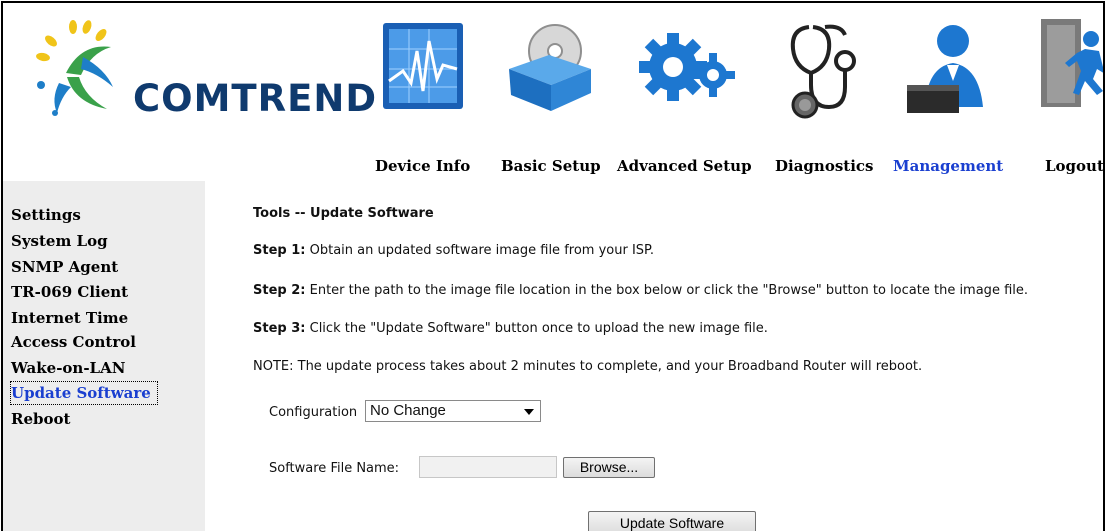 The width and height of the screenshot is (1107, 532). I want to click on sidebar-item-internet-time: Internet Time, so click(69, 318).